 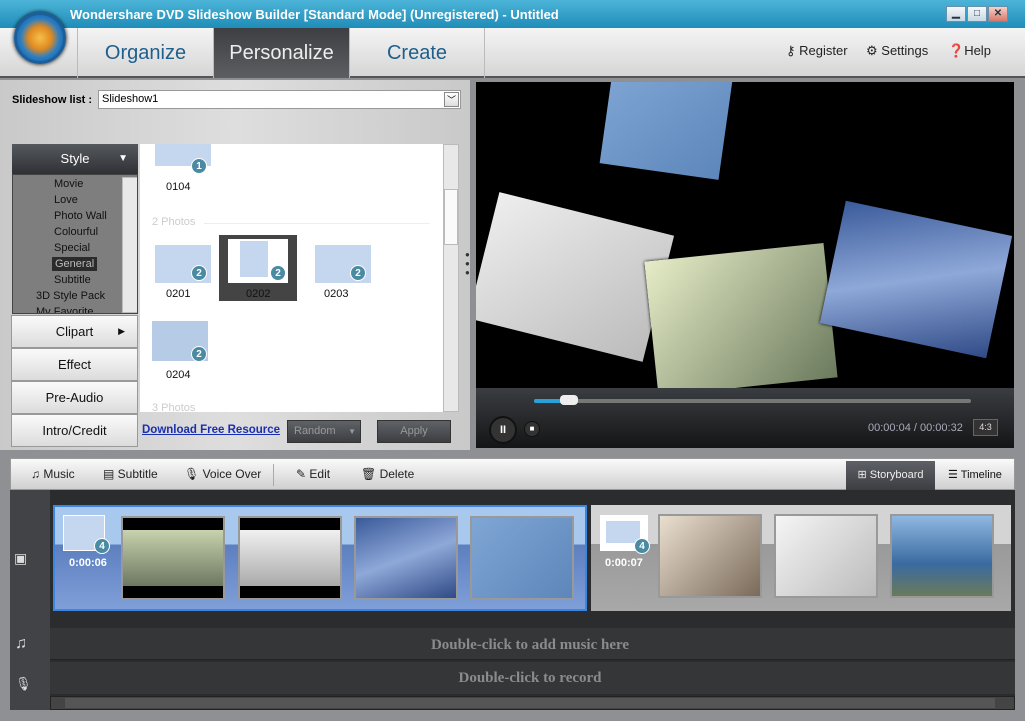 What do you see at coordinates (37, 474) in the screenshot?
I see `music-icon: ♫` at bounding box center [37, 474].